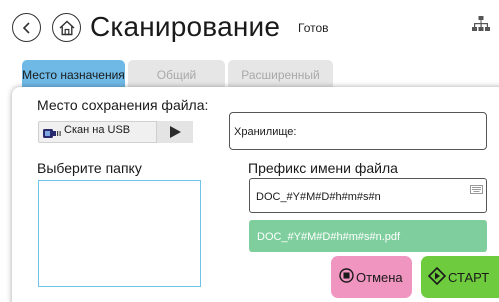 This screenshot has width=499, height=302. I want to click on tab-general: Общий, so click(176, 74).